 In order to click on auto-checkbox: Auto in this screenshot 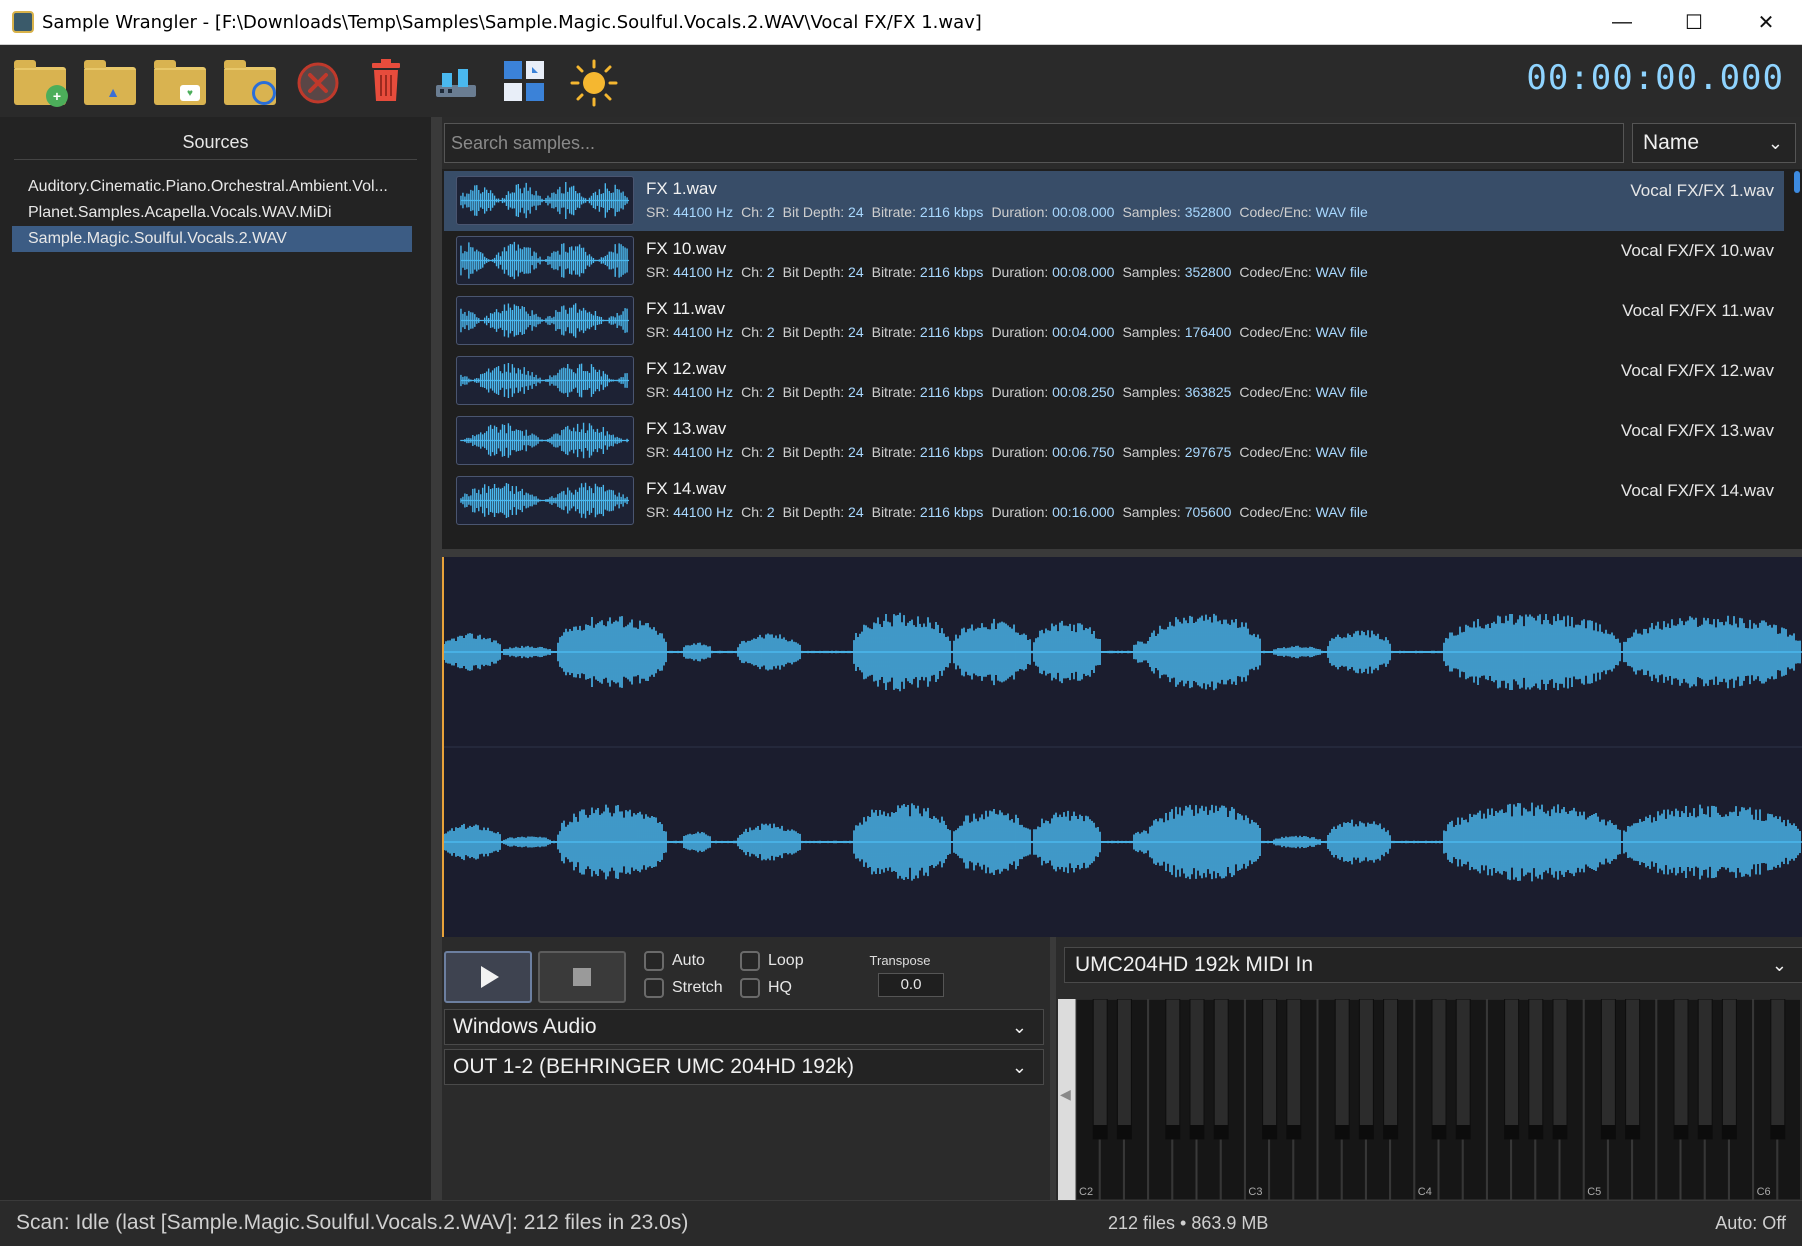, I will do `click(674, 961)`.